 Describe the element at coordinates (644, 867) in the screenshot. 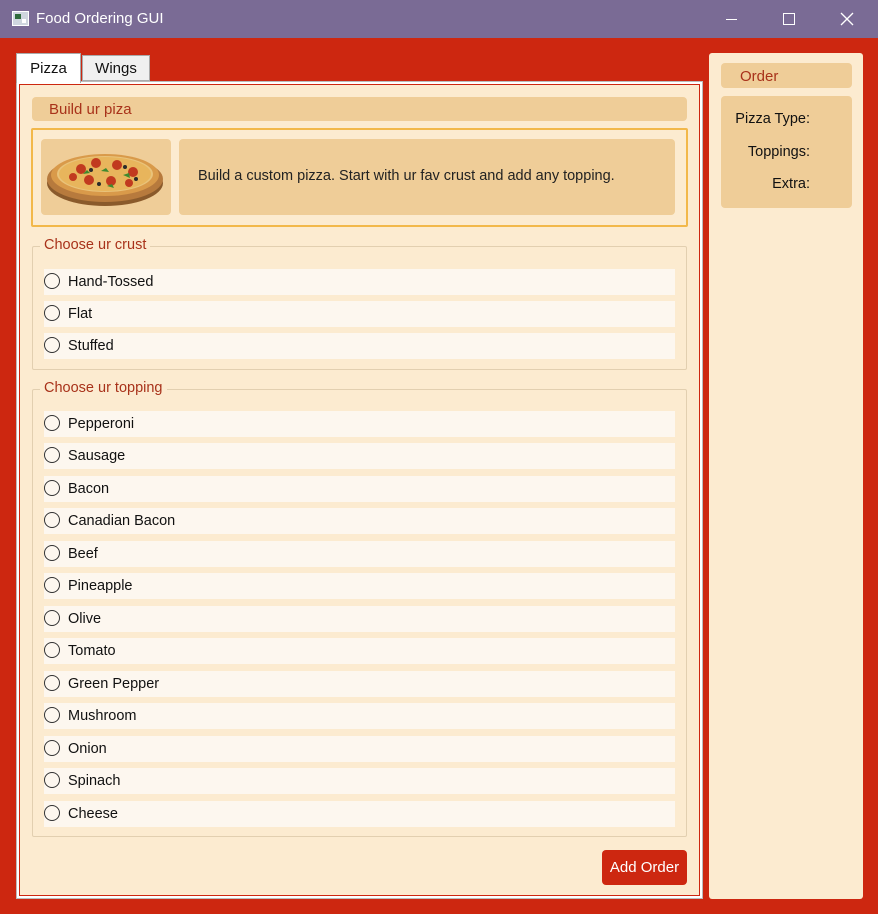

I see `add-order-button: Add Order` at that location.